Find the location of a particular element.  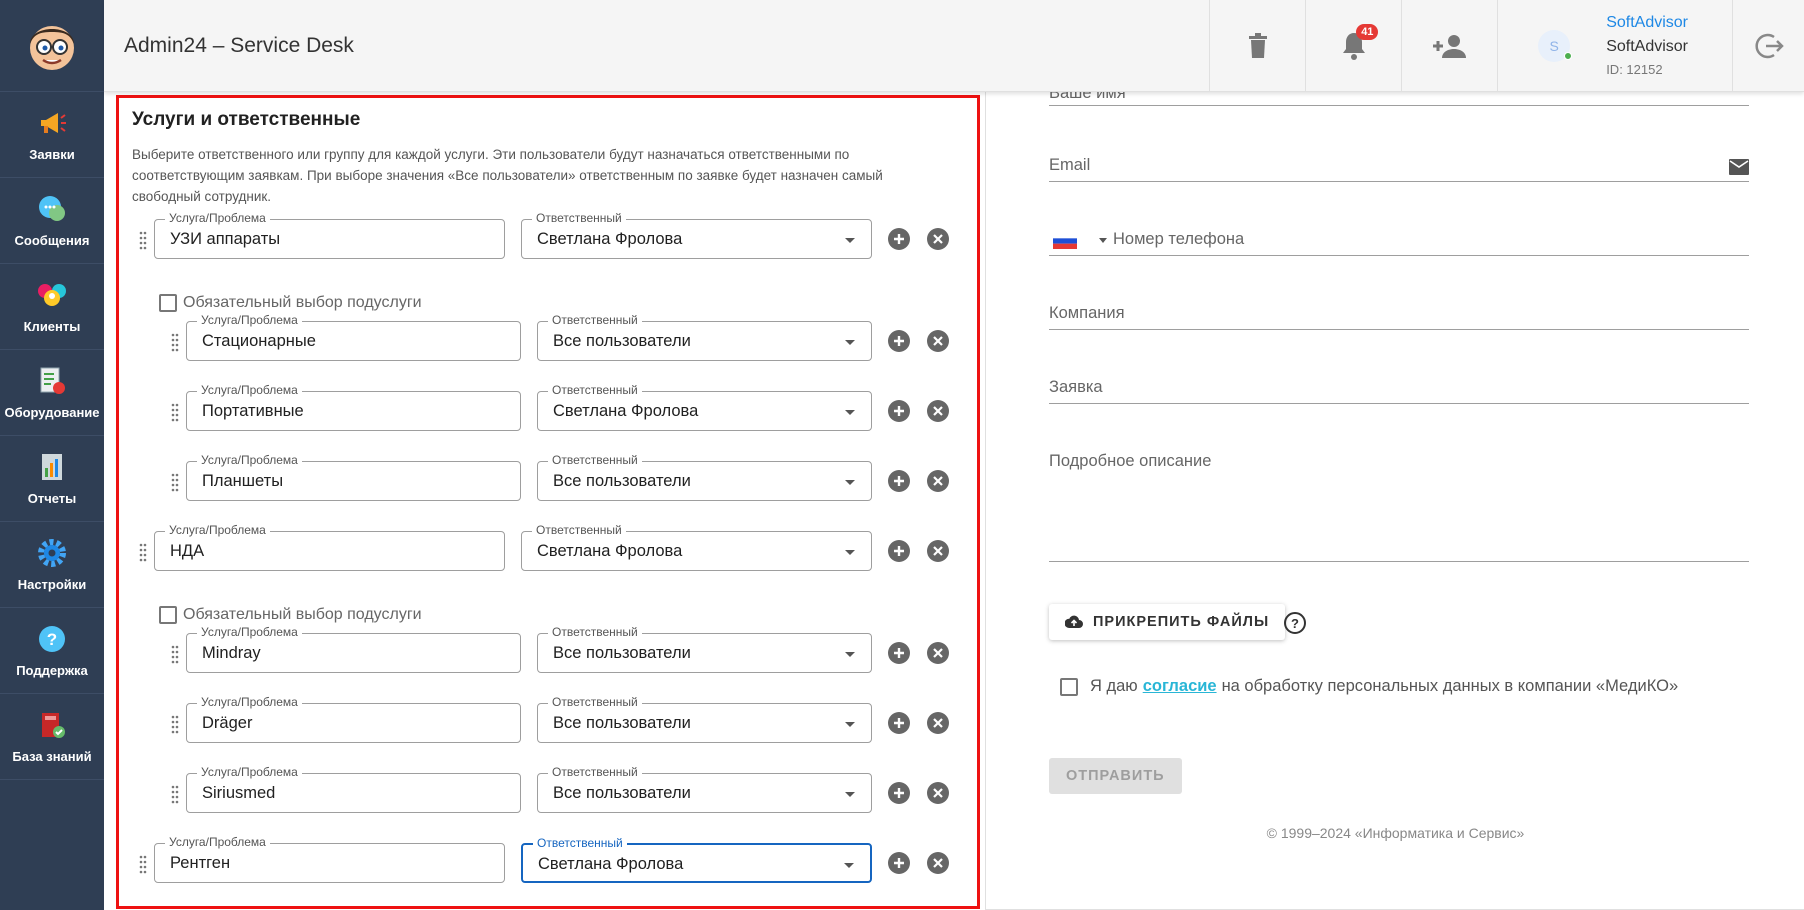

trash-icon is located at coordinates (1257, 45).